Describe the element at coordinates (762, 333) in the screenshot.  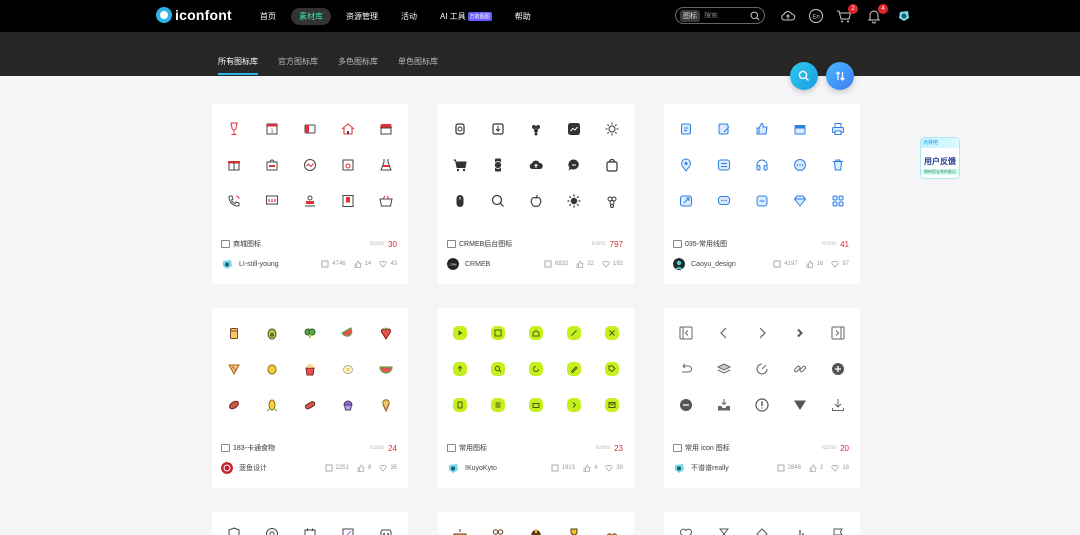
I see `chevron-right-icon` at that location.